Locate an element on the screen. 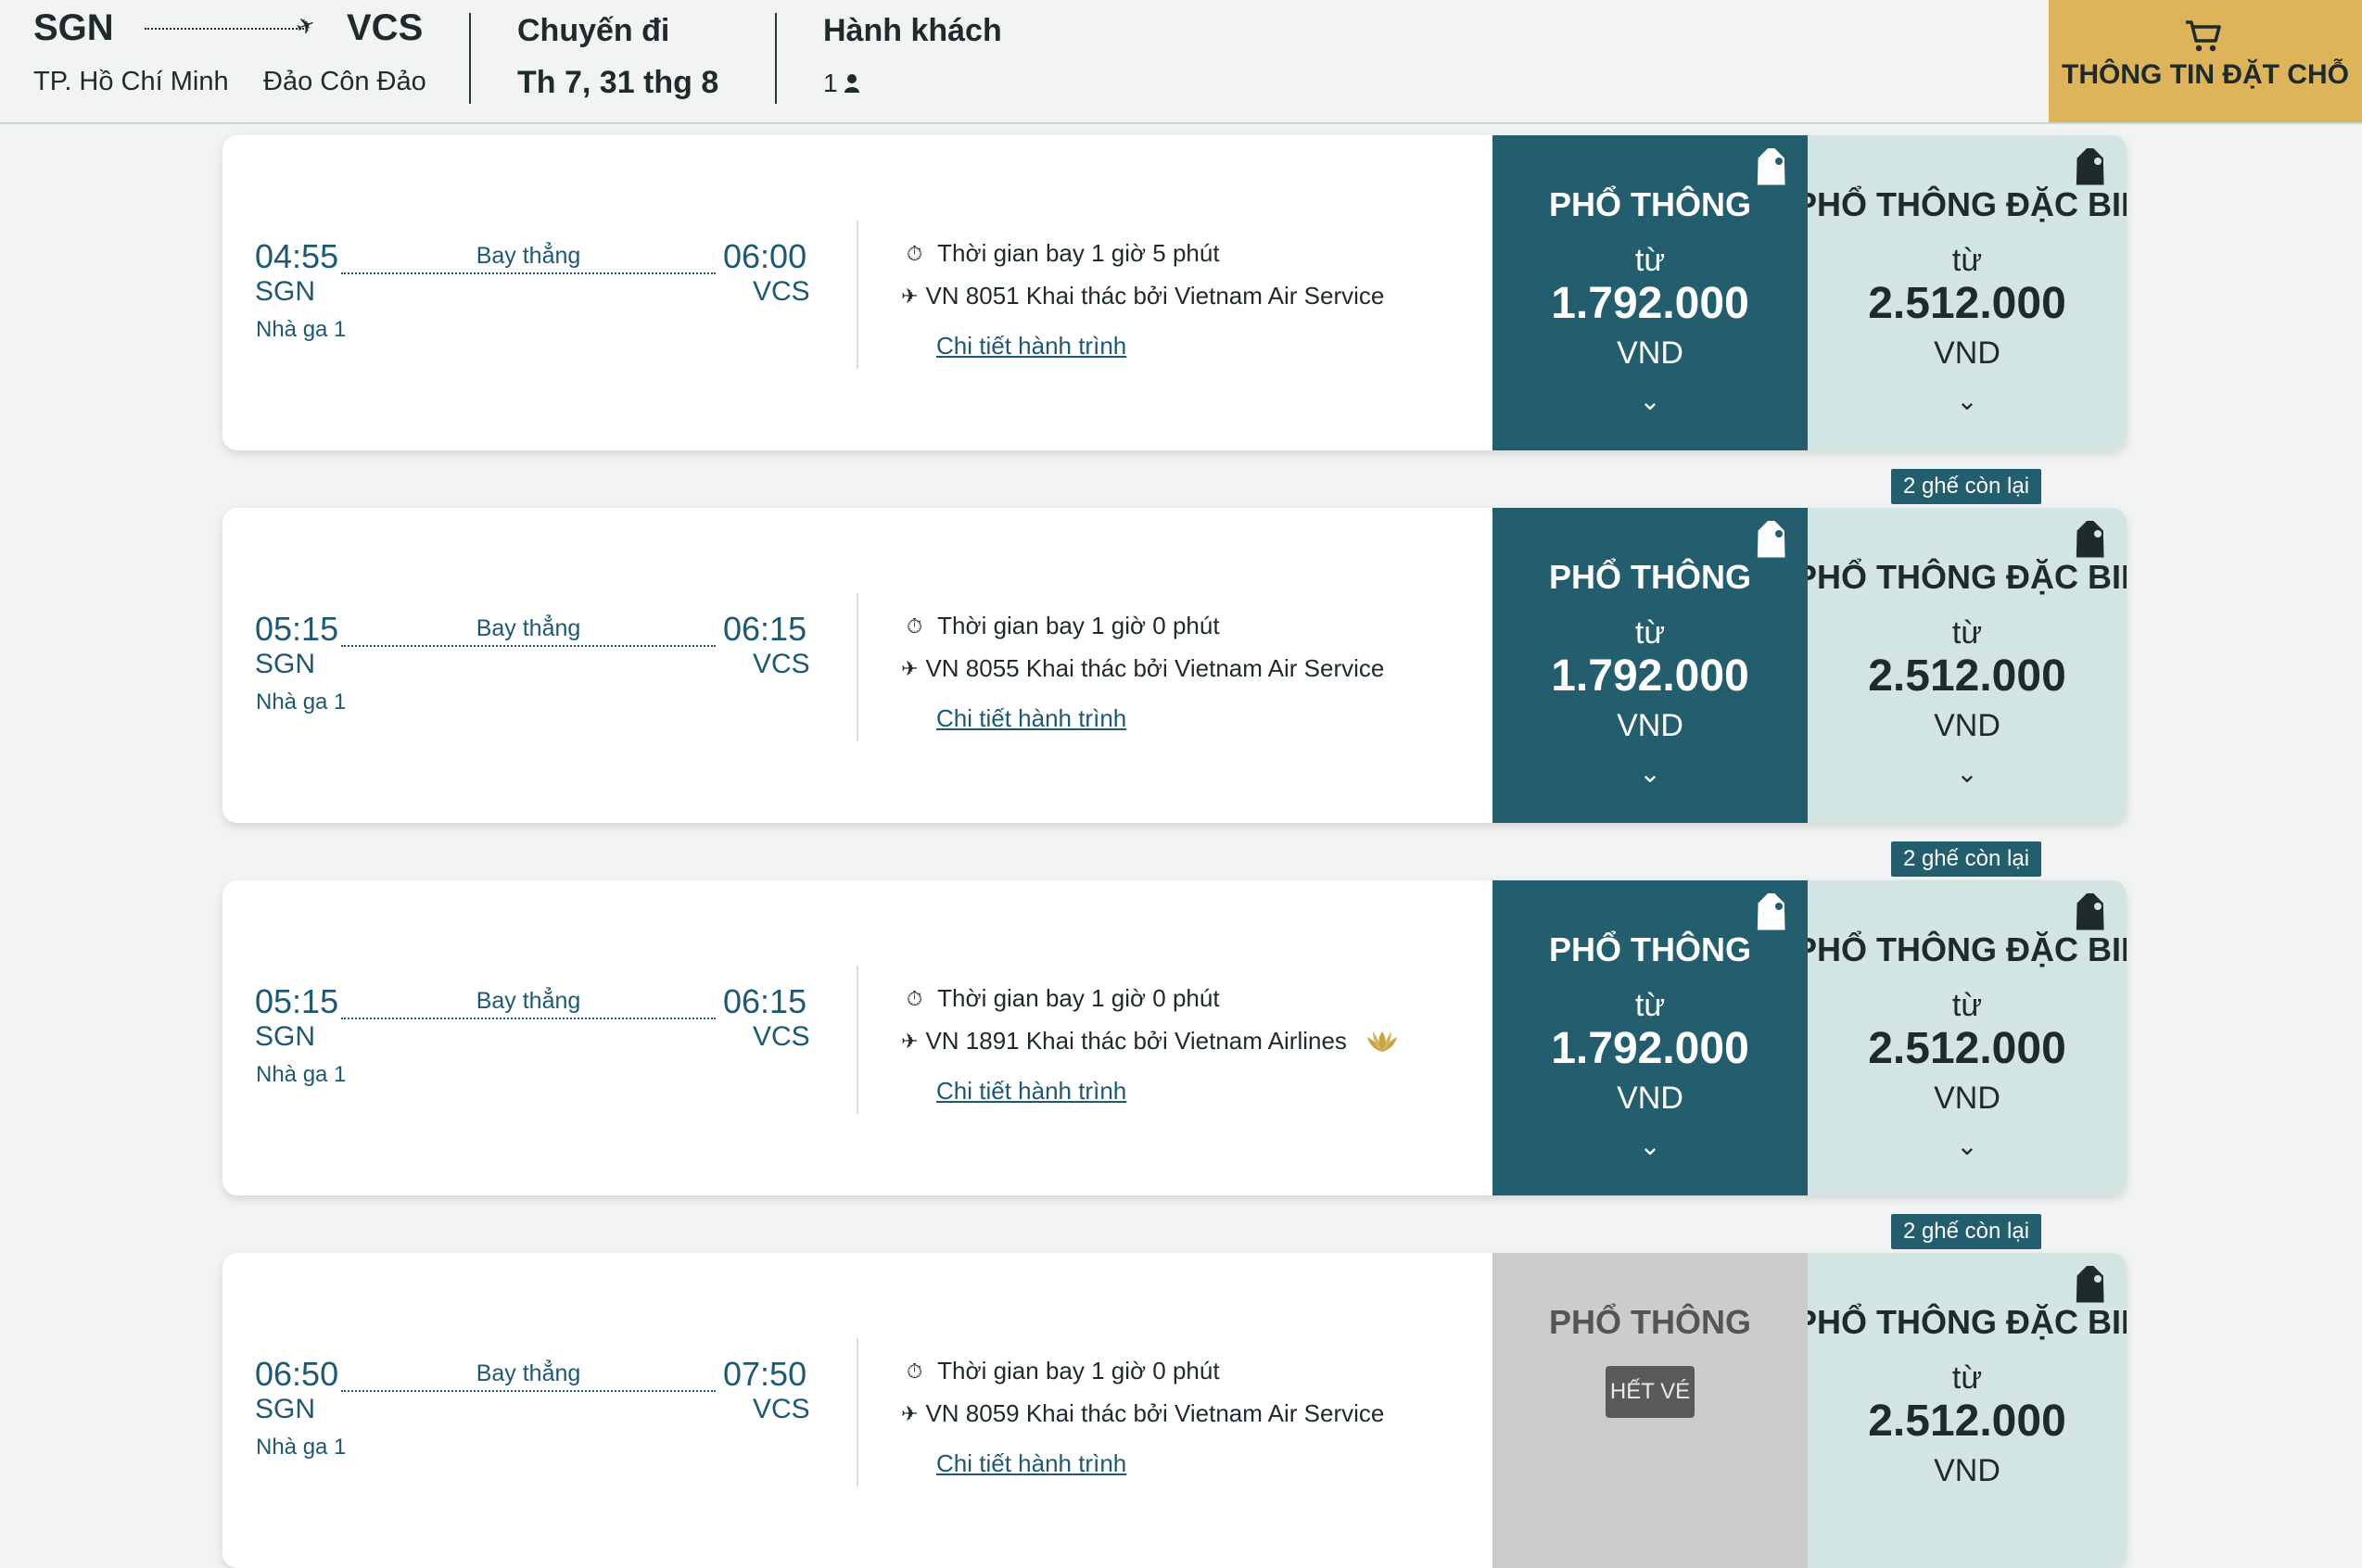 This screenshot has height=1568, width=2362. duration: ⏱ Thời gian bay 1 giờ 5 phút is located at coordinates (1063, 253).